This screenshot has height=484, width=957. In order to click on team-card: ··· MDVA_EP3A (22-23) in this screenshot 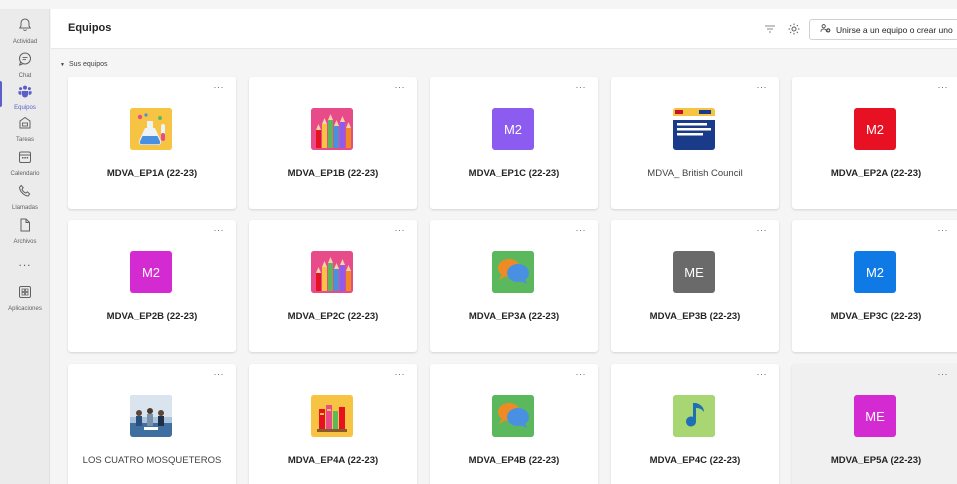, I will do `click(514, 286)`.